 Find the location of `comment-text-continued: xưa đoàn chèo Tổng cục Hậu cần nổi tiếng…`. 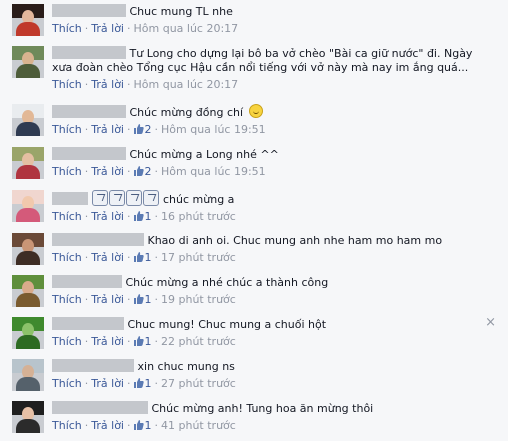

comment-text-continued: xưa đoàn chèo Tổng cục Hậu cần nổi tiếng… is located at coordinates (260, 67).